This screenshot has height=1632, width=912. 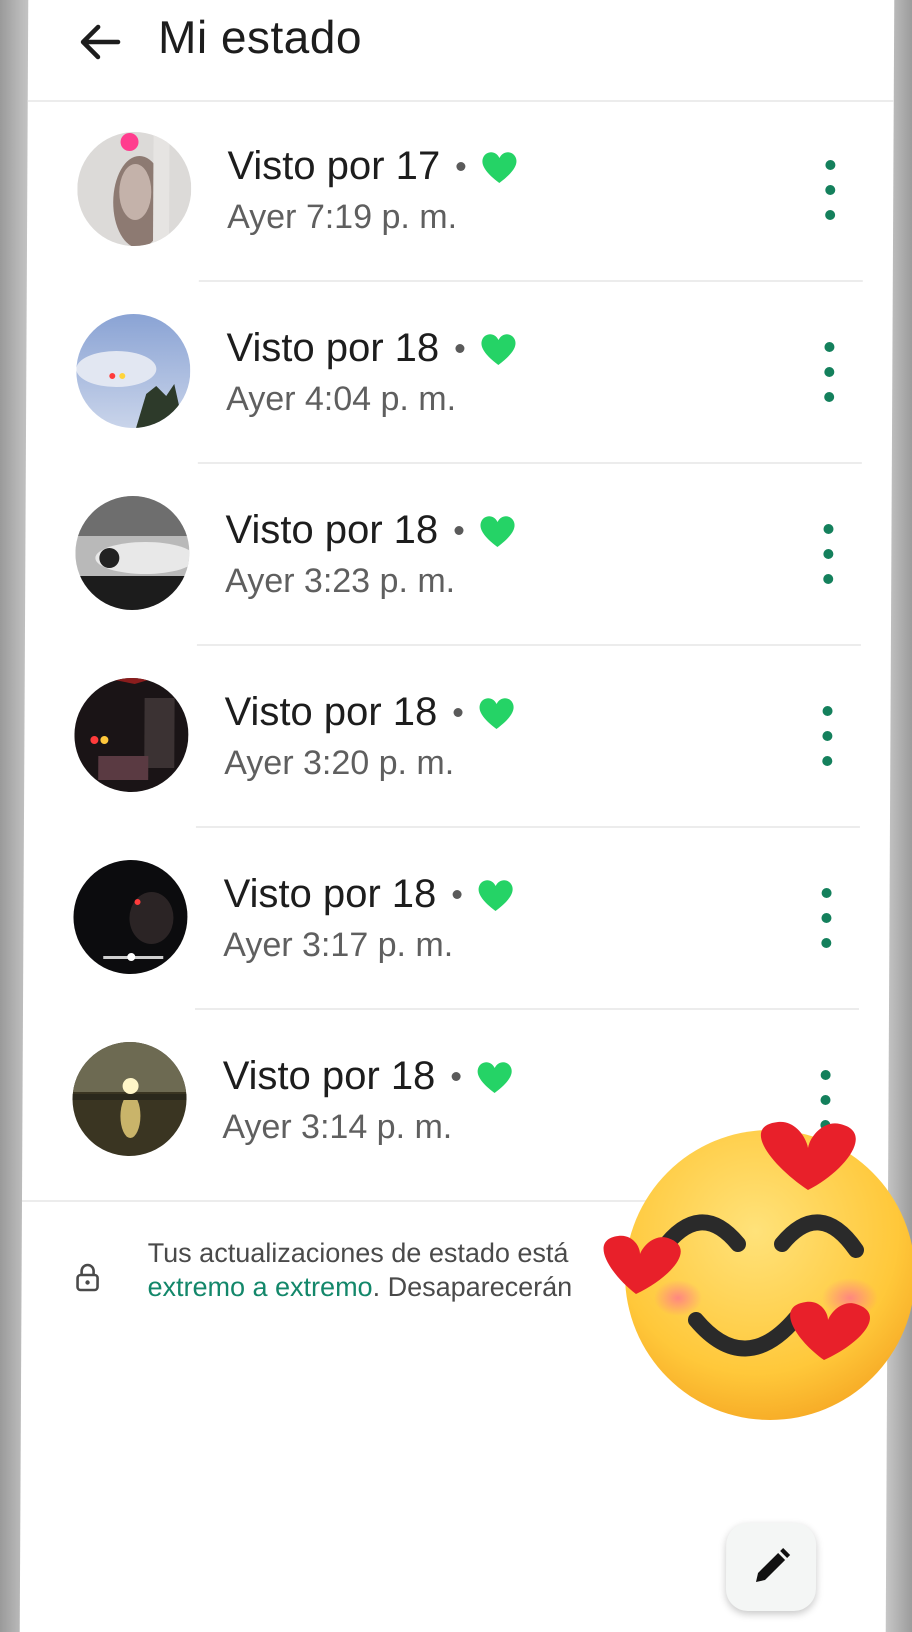 I want to click on status-item: Visto por 17 Ayer 7:19 p. m., so click(x=460, y=191).